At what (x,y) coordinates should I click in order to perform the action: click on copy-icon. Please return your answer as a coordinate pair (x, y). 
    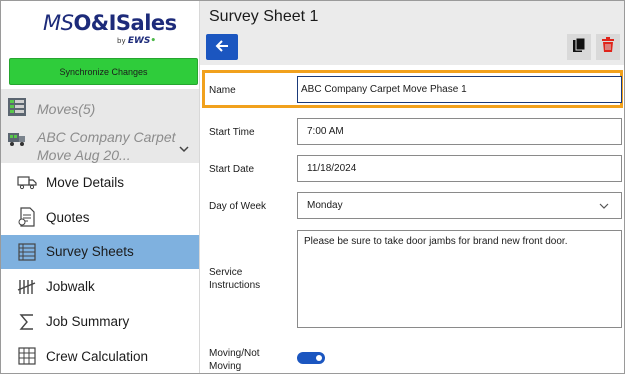
    Looking at the image, I should click on (579, 47).